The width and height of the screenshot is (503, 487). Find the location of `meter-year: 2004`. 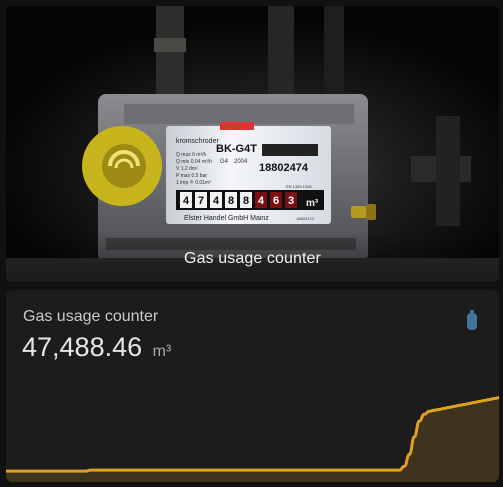

meter-year: 2004 is located at coordinates (241, 162).